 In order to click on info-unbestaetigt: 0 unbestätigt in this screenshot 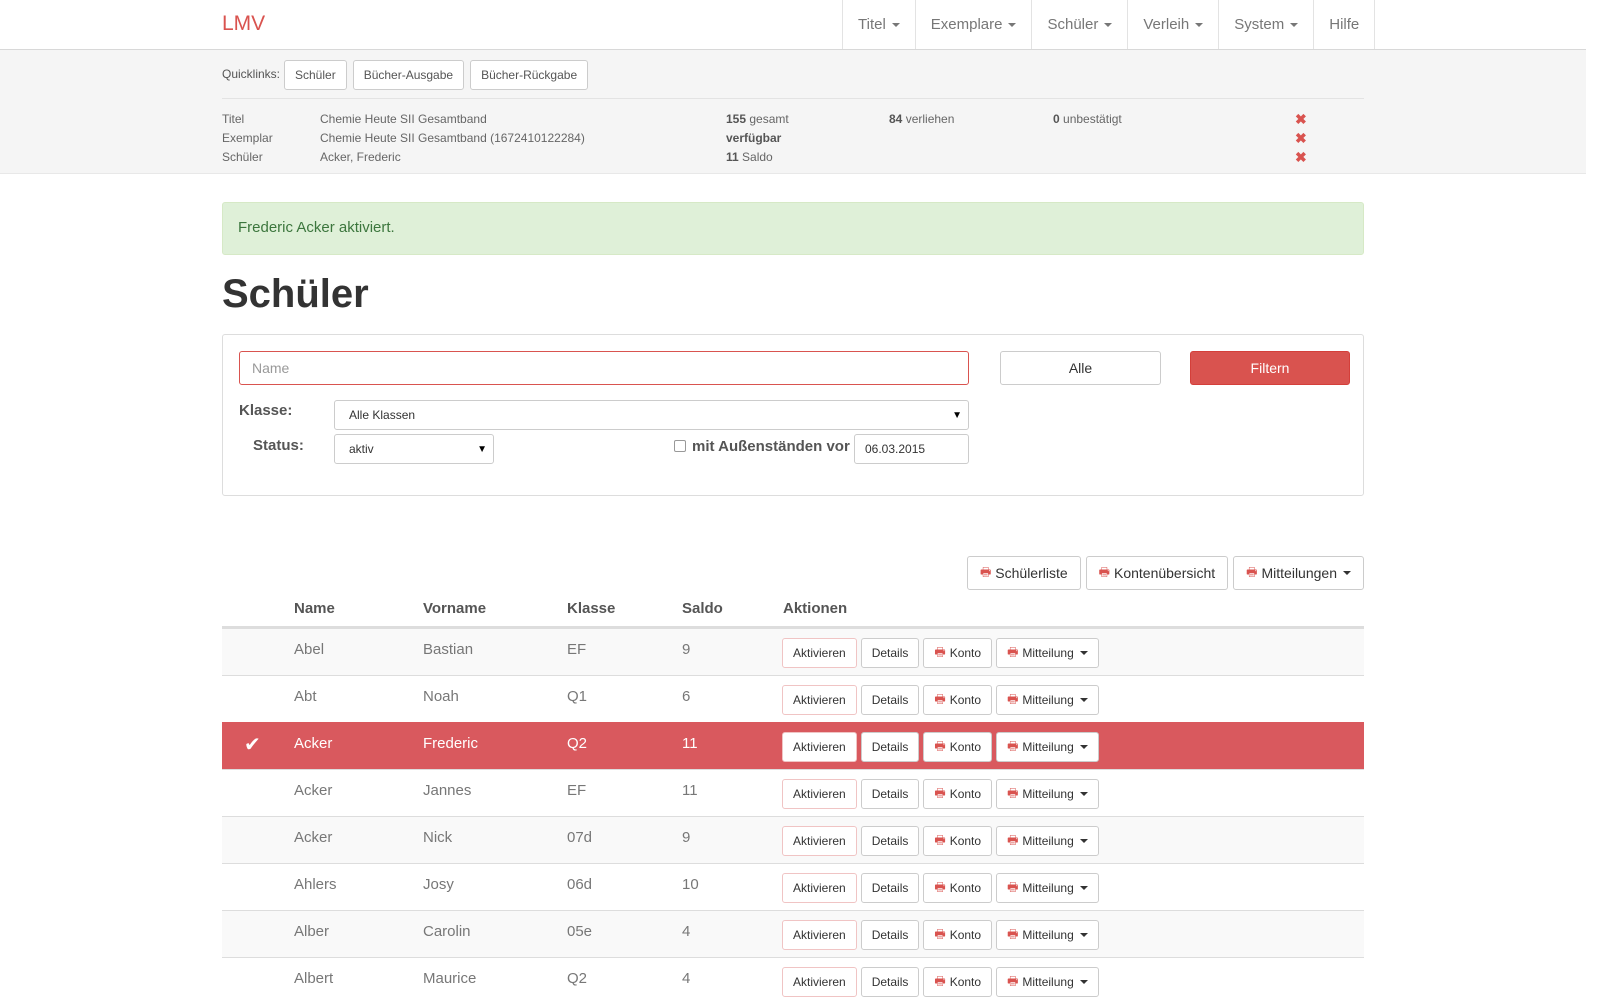, I will do `click(1087, 119)`.